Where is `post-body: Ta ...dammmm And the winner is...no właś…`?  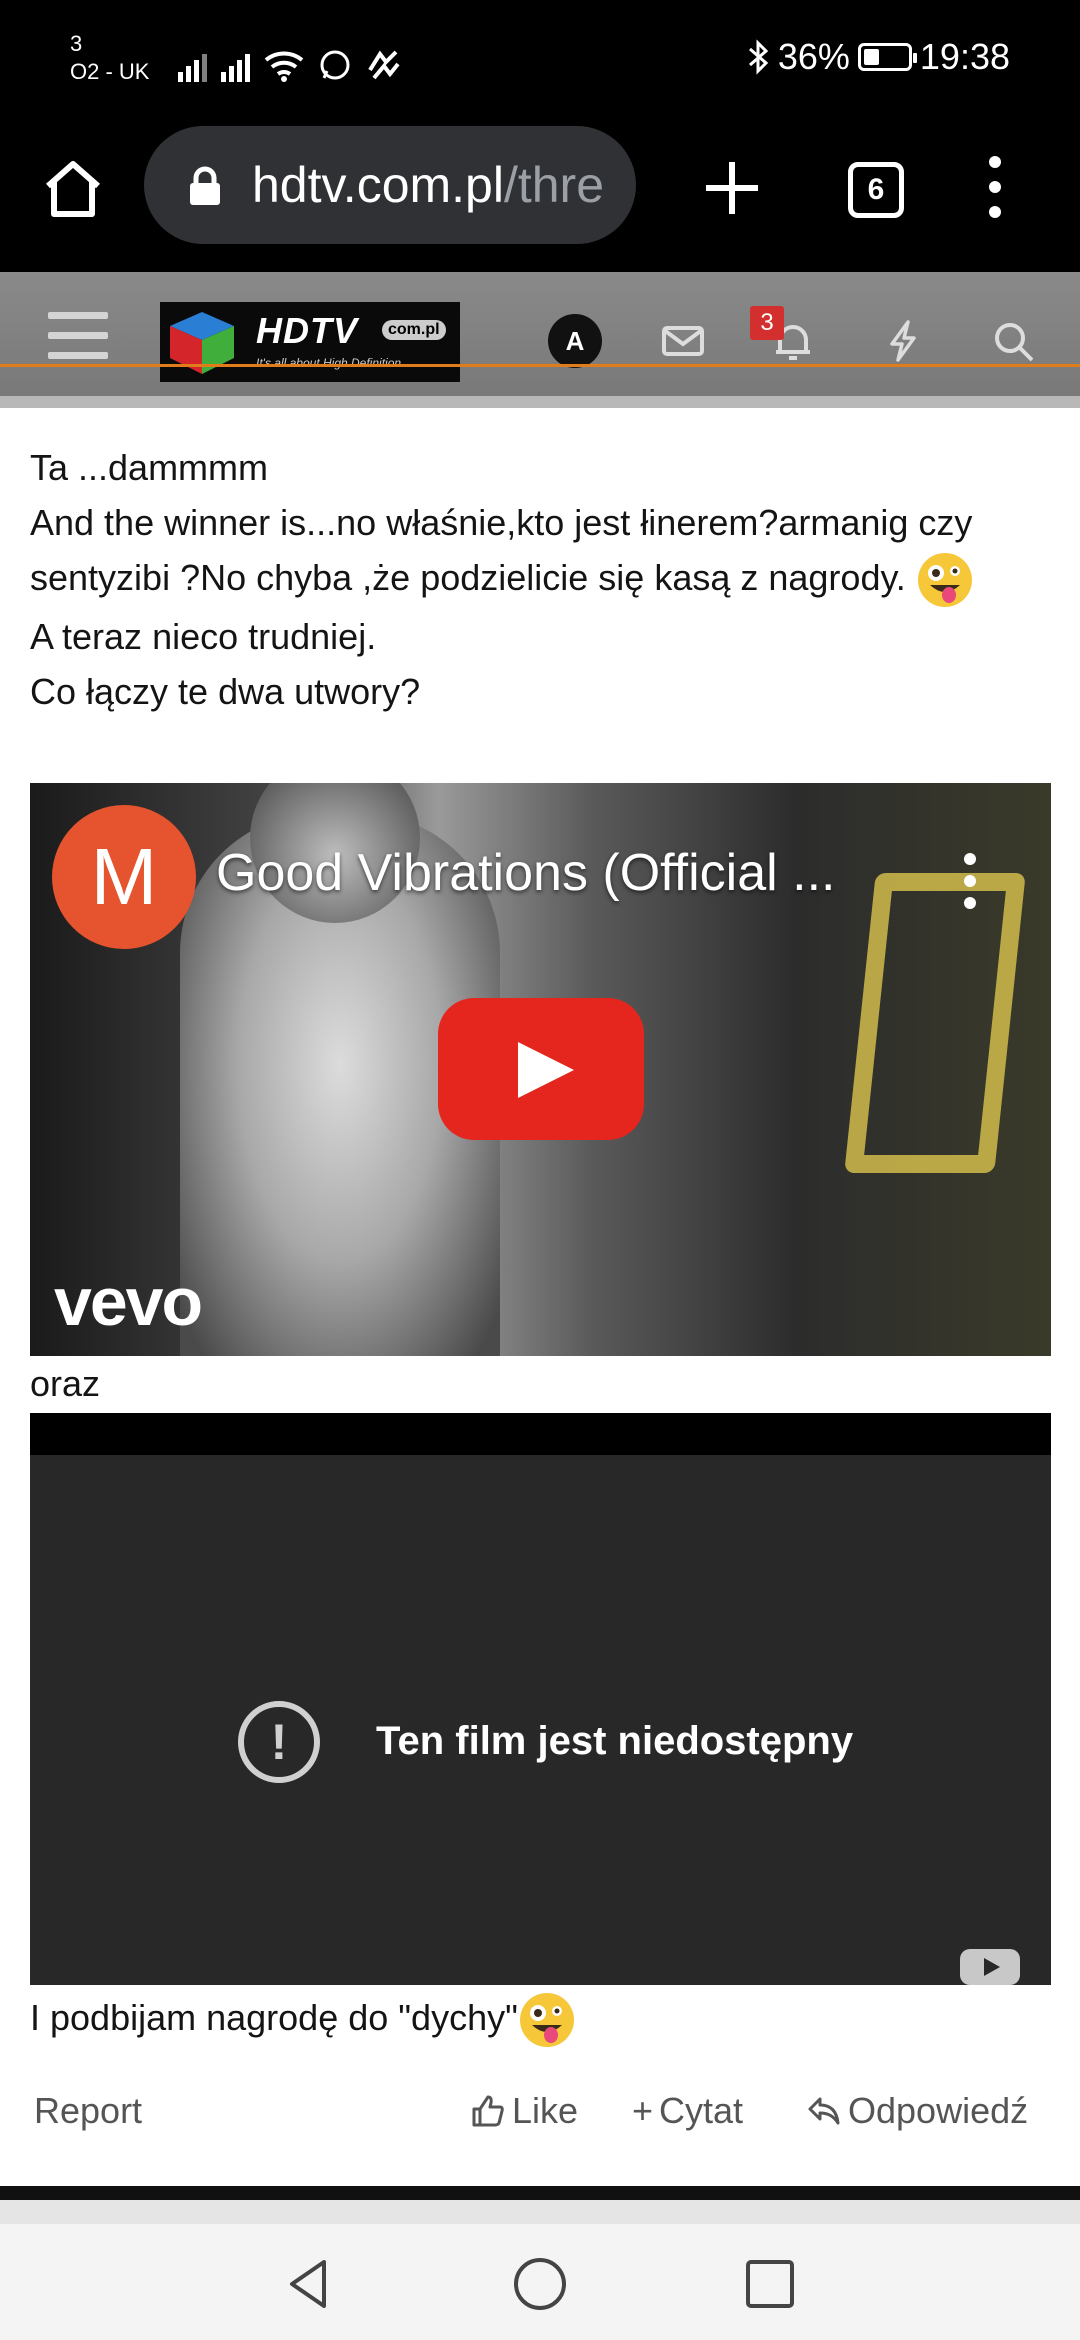
post-body: Ta ...dammmm And the winner is...no właś… is located at coordinates (540, 579).